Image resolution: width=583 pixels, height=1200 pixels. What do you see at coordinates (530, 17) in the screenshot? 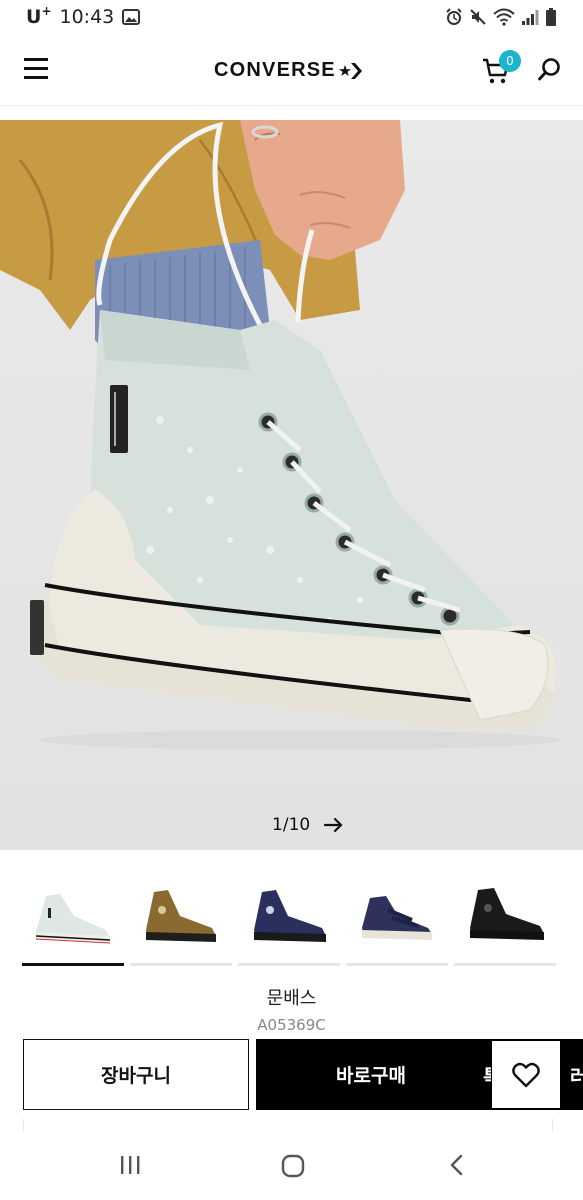
I see `signal-icon` at bounding box center [530, 17].